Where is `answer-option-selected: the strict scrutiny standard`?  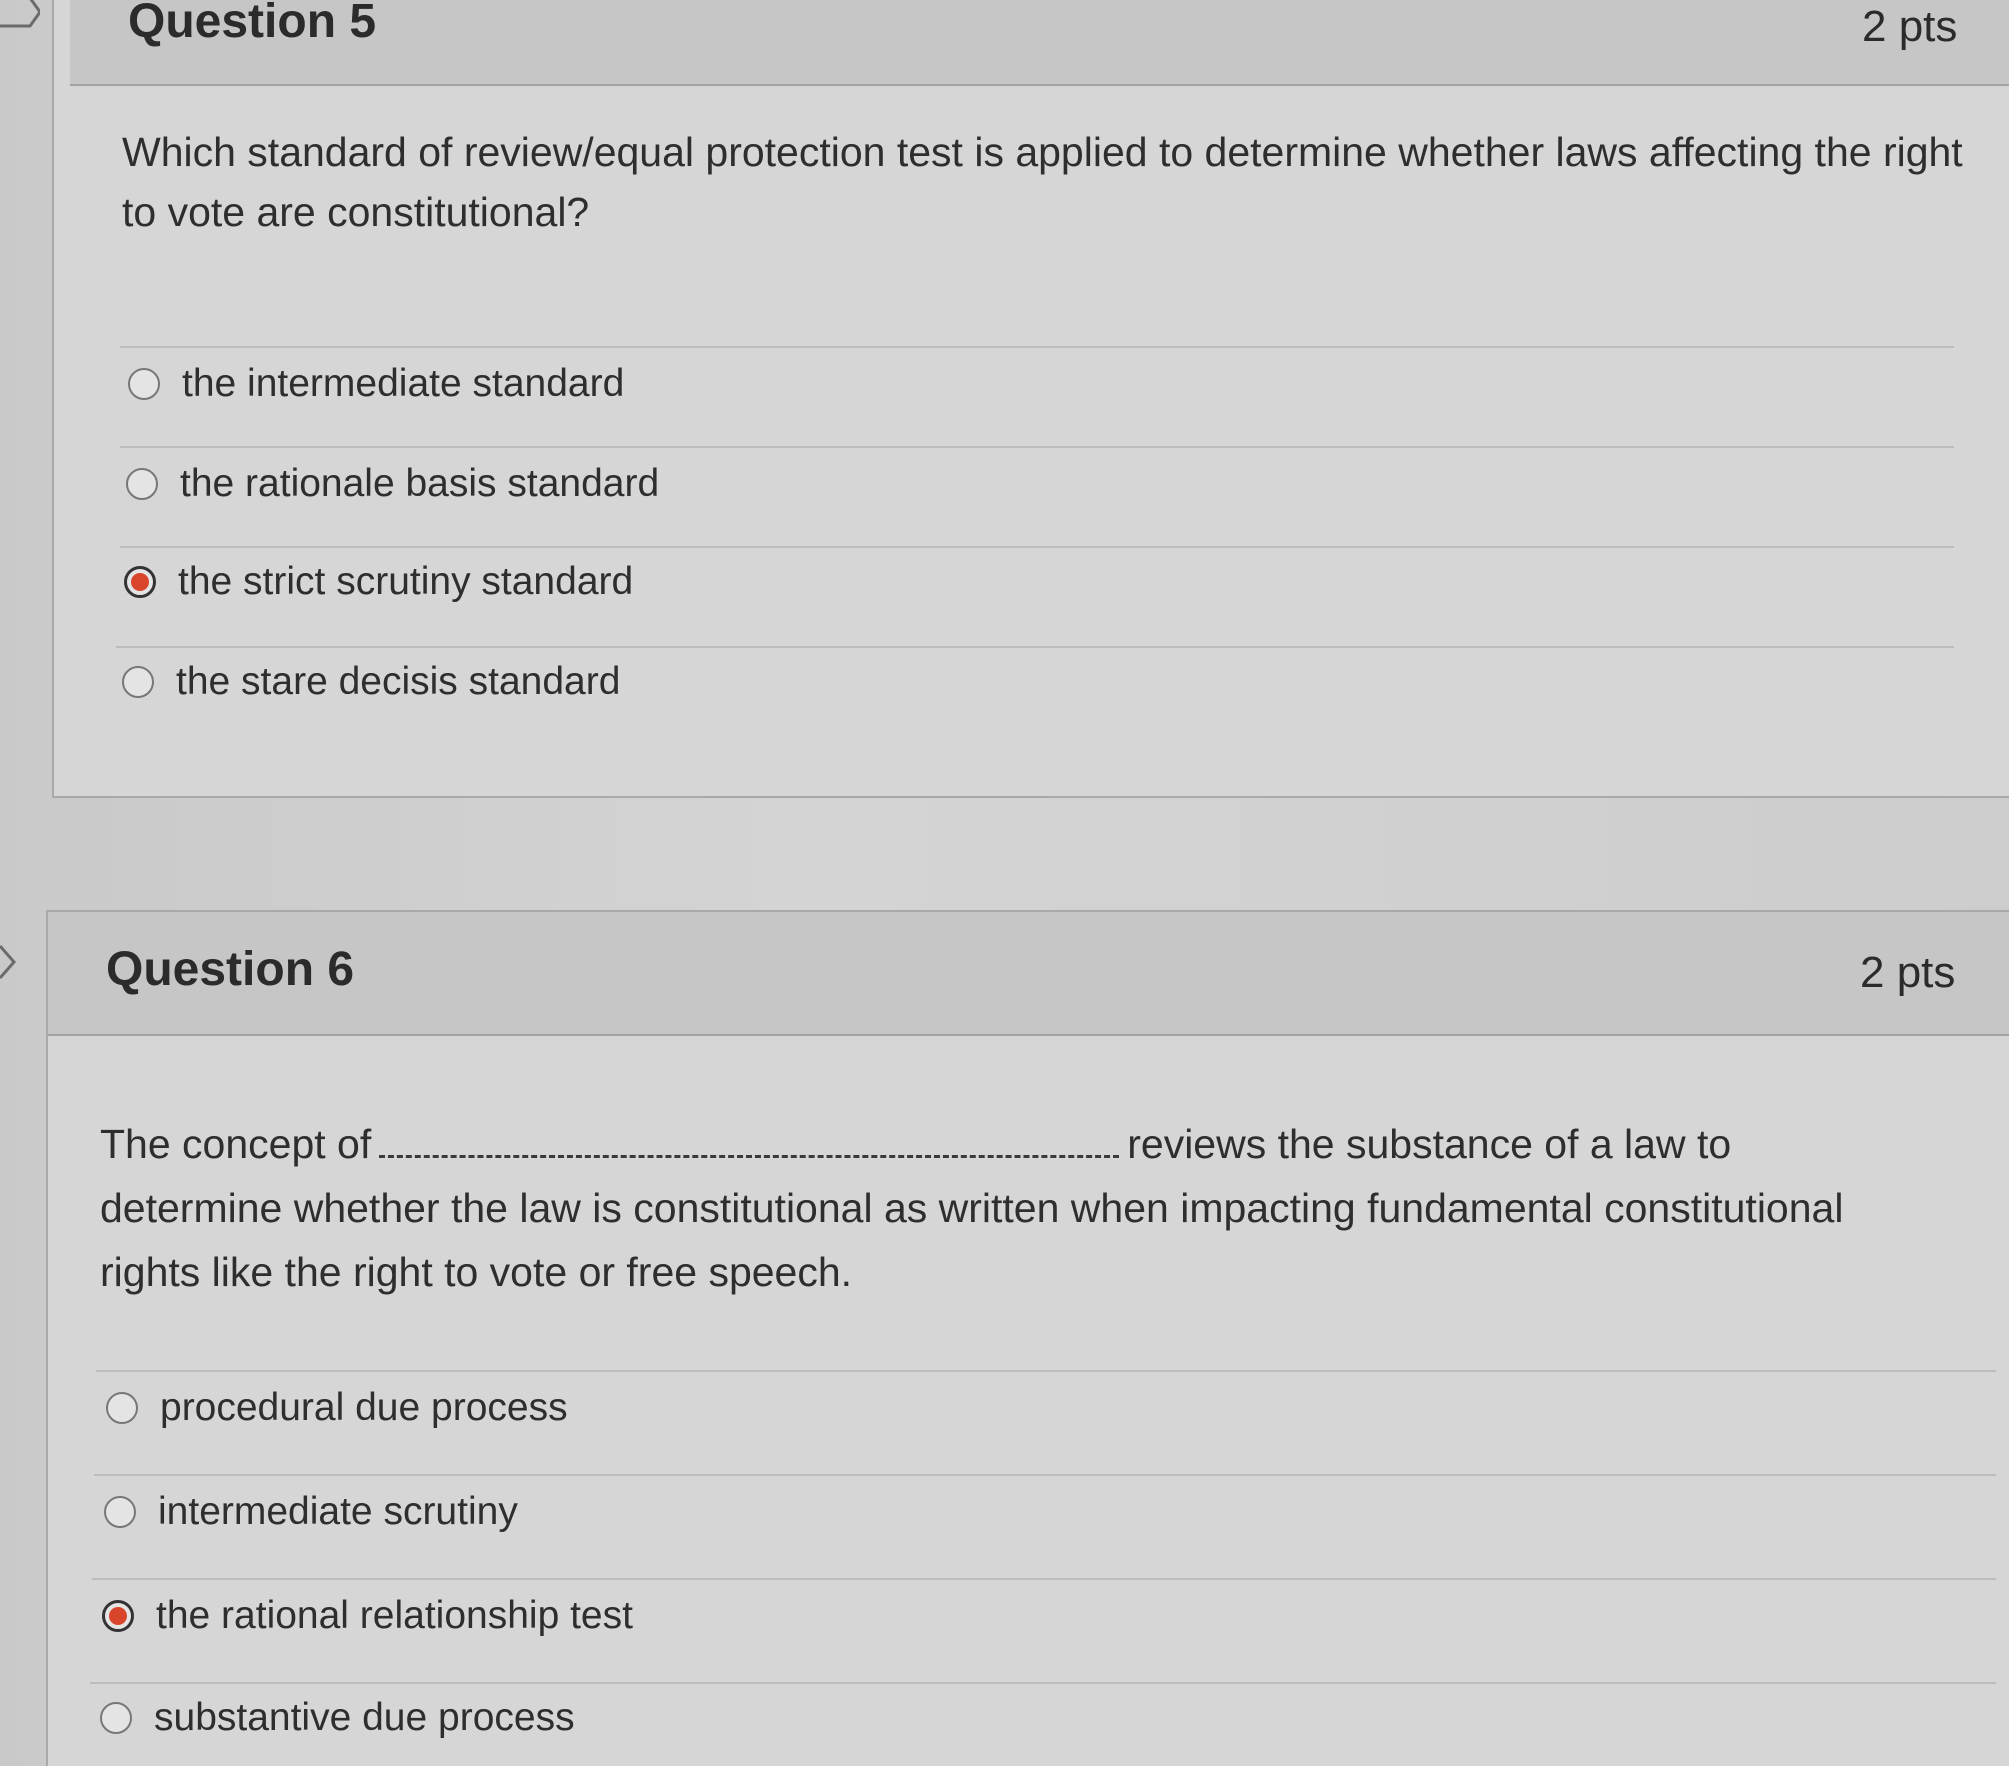
answer-option-selected: the strict scrutiny standard is located at coordinates (378, 582).